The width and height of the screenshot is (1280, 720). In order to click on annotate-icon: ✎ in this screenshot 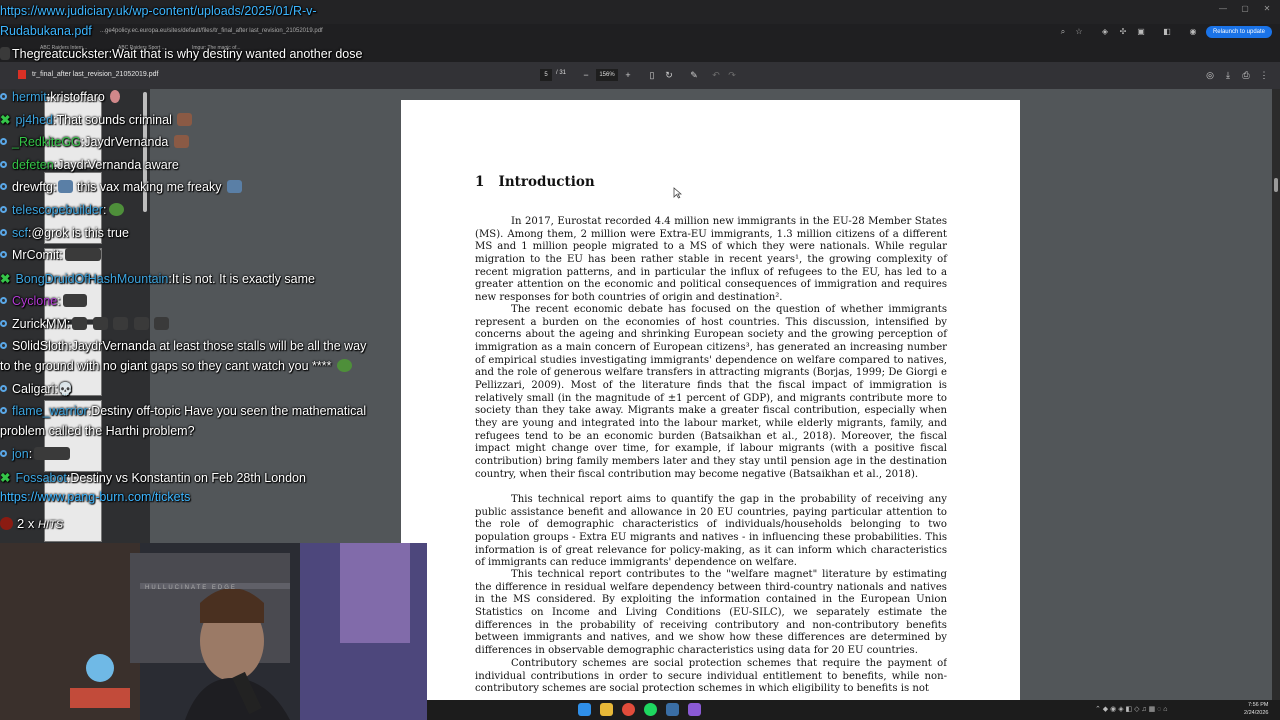, I will do `click(694, 75)`.